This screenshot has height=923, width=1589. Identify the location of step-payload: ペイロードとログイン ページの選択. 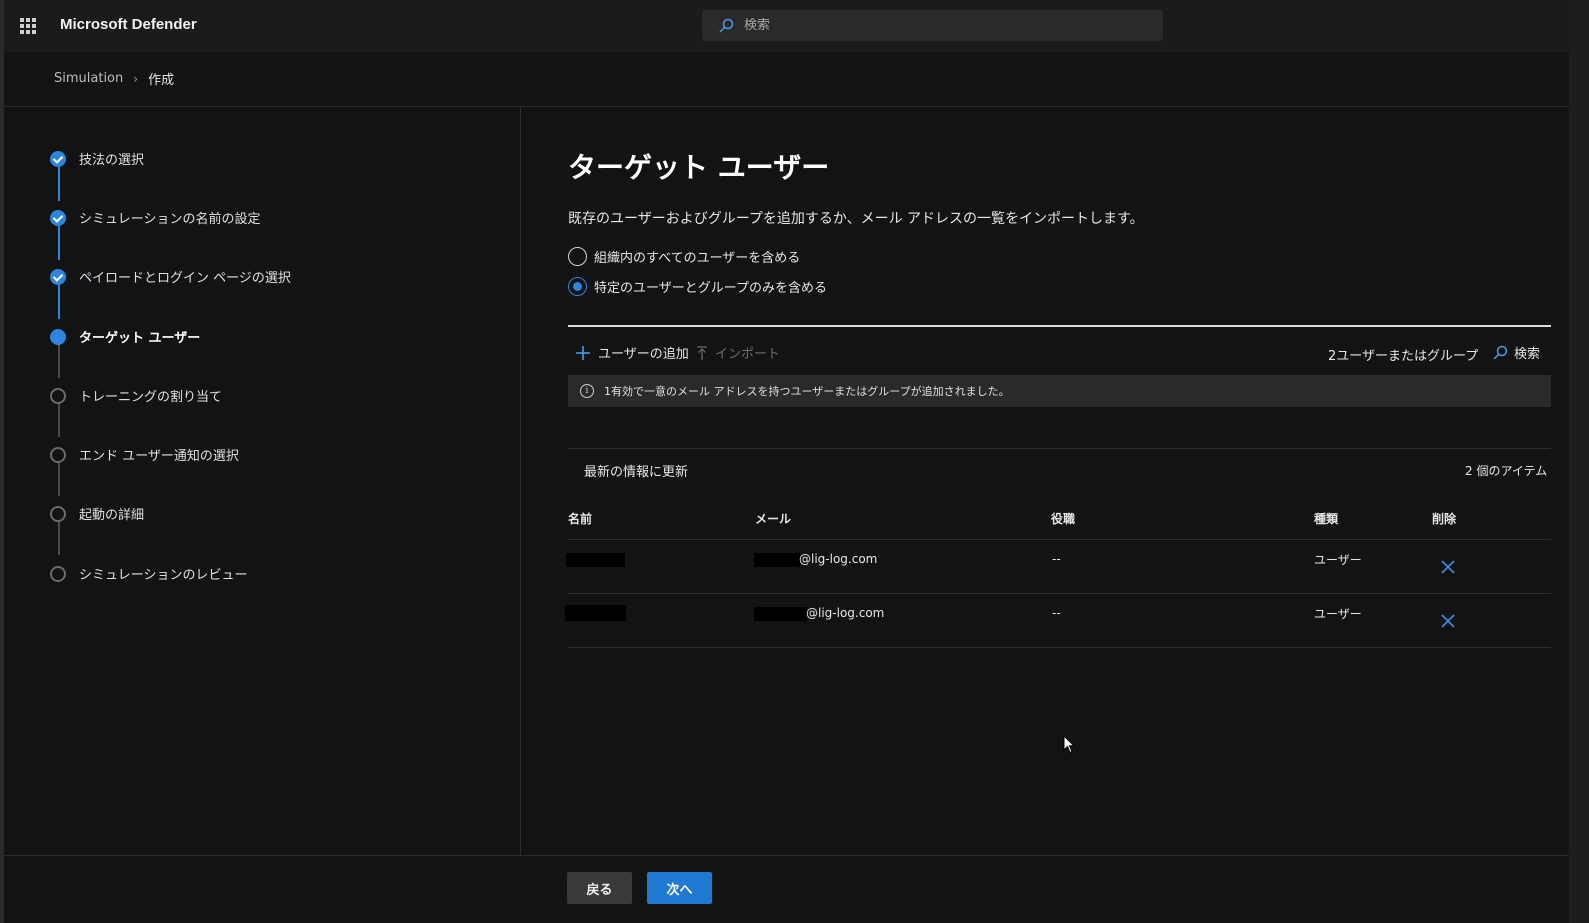
(170, 276).